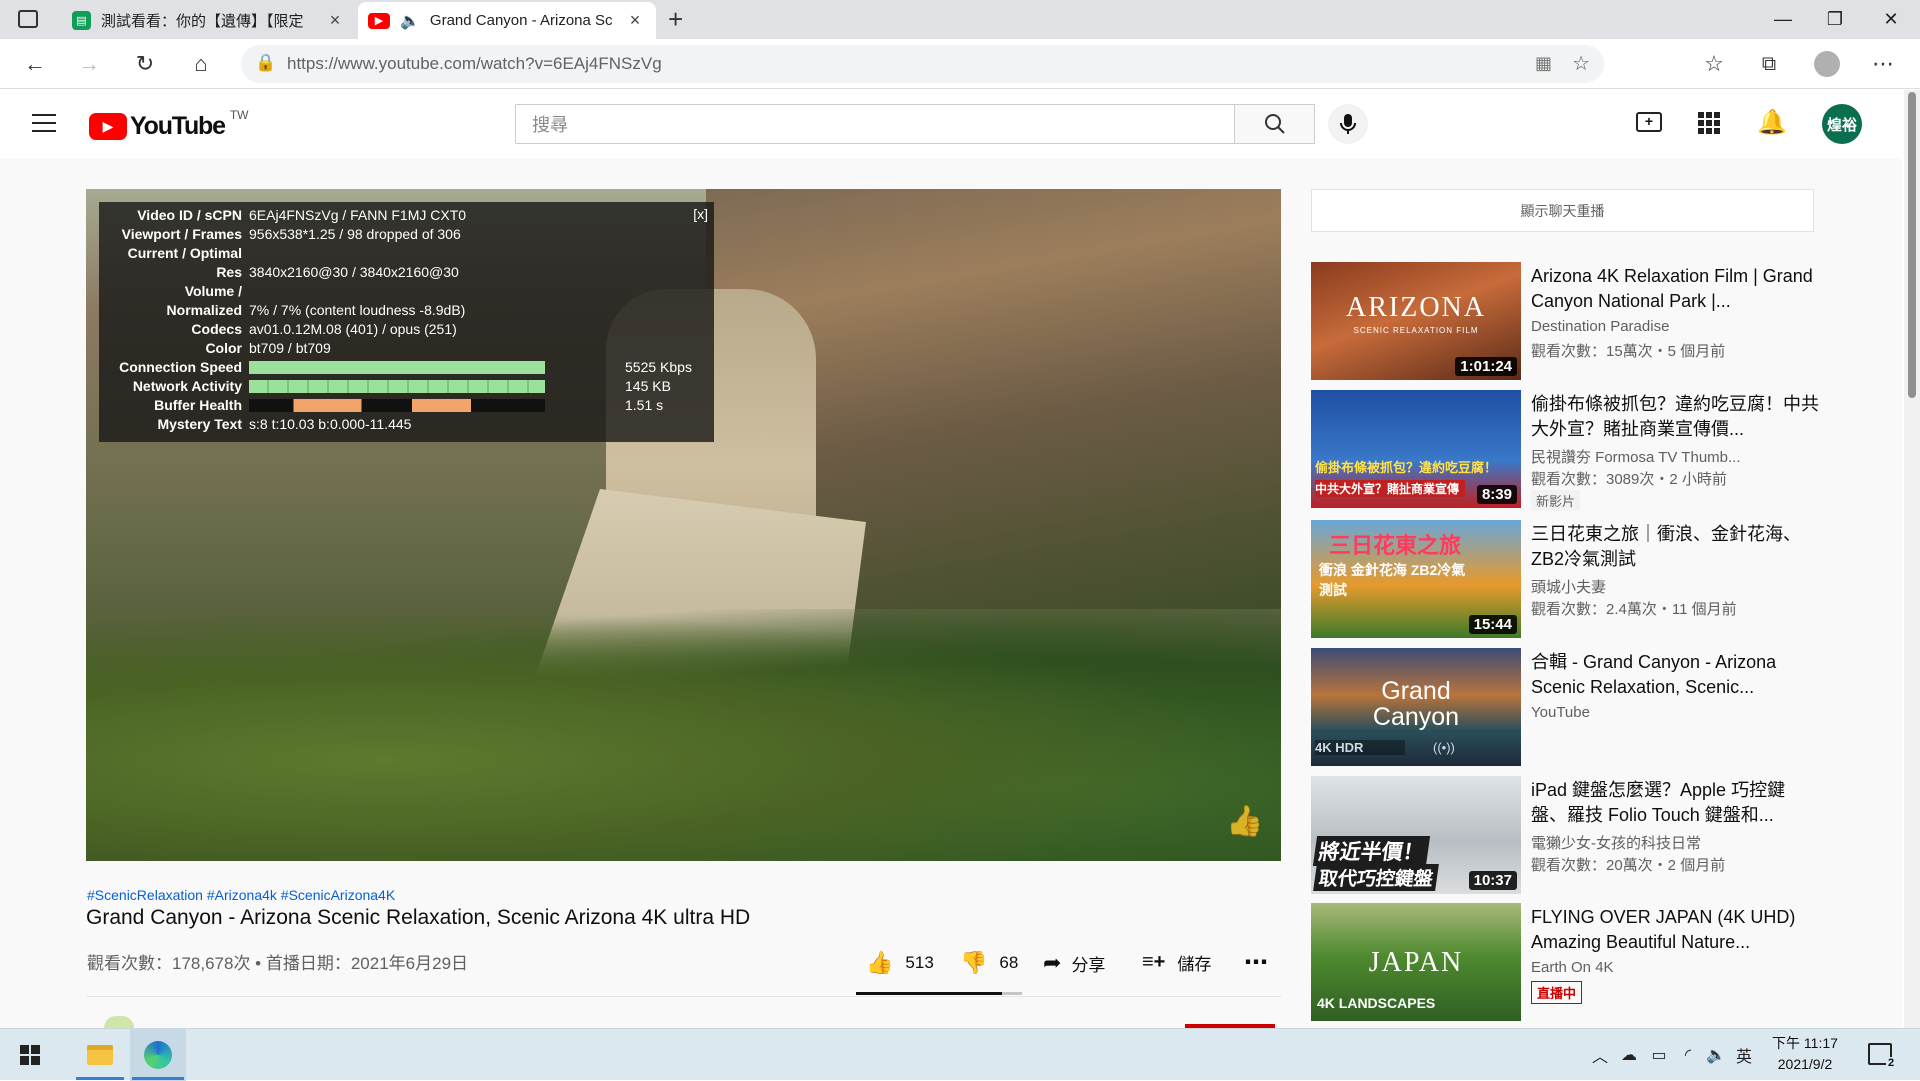 This screenshot has width=1920, height=1081. I want to click on search-button, so click(1275, 124).